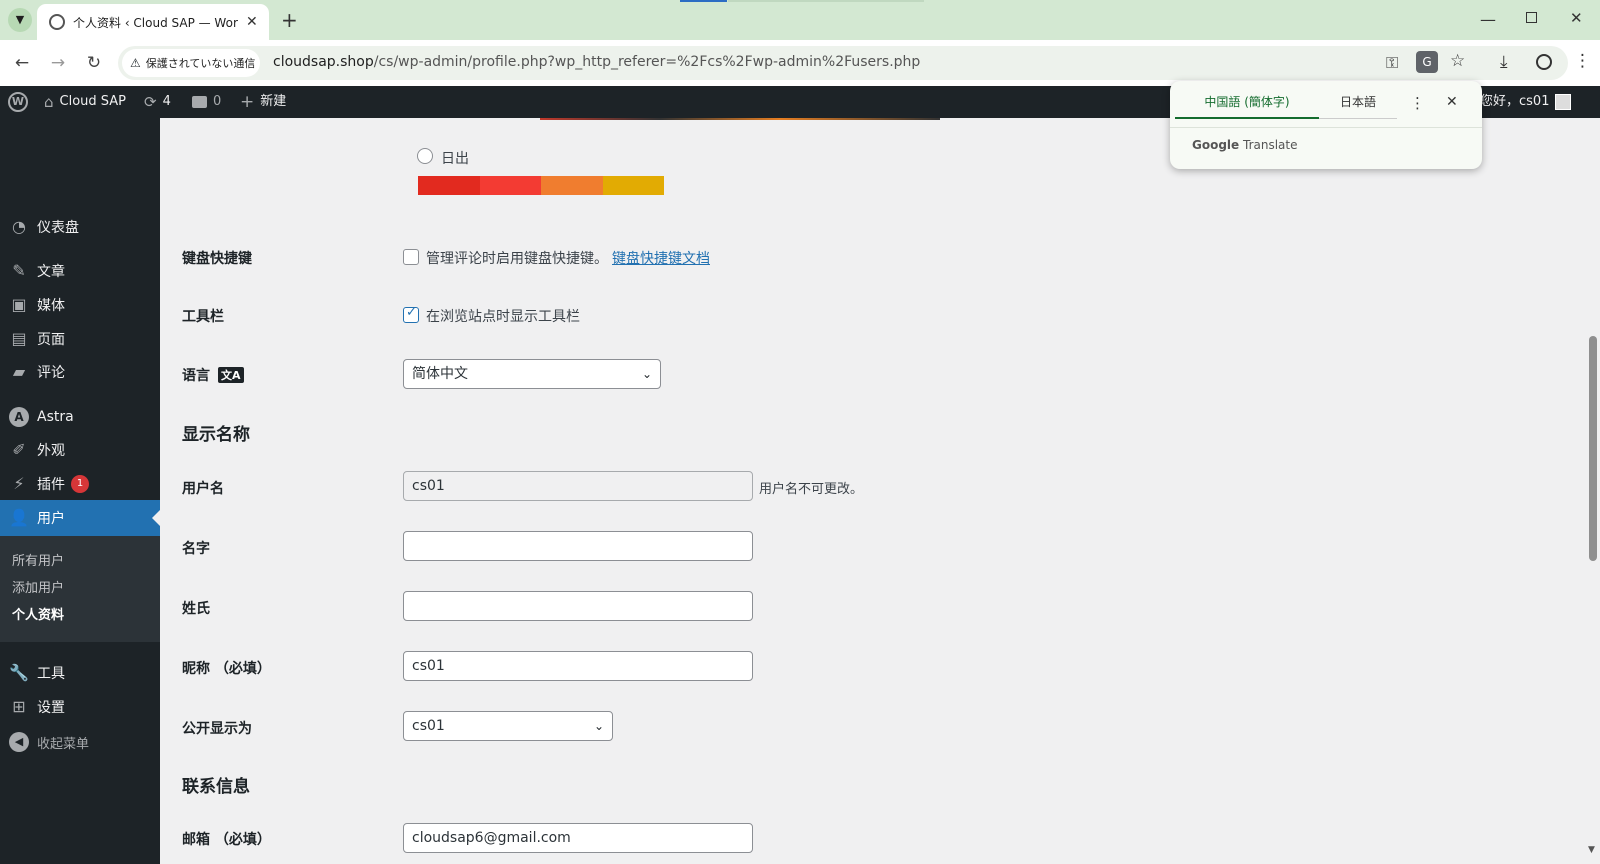  What do you see at coordinates (578, 606) in the screenshot?
I see `last-name-field` at bounding box center [578, 606].